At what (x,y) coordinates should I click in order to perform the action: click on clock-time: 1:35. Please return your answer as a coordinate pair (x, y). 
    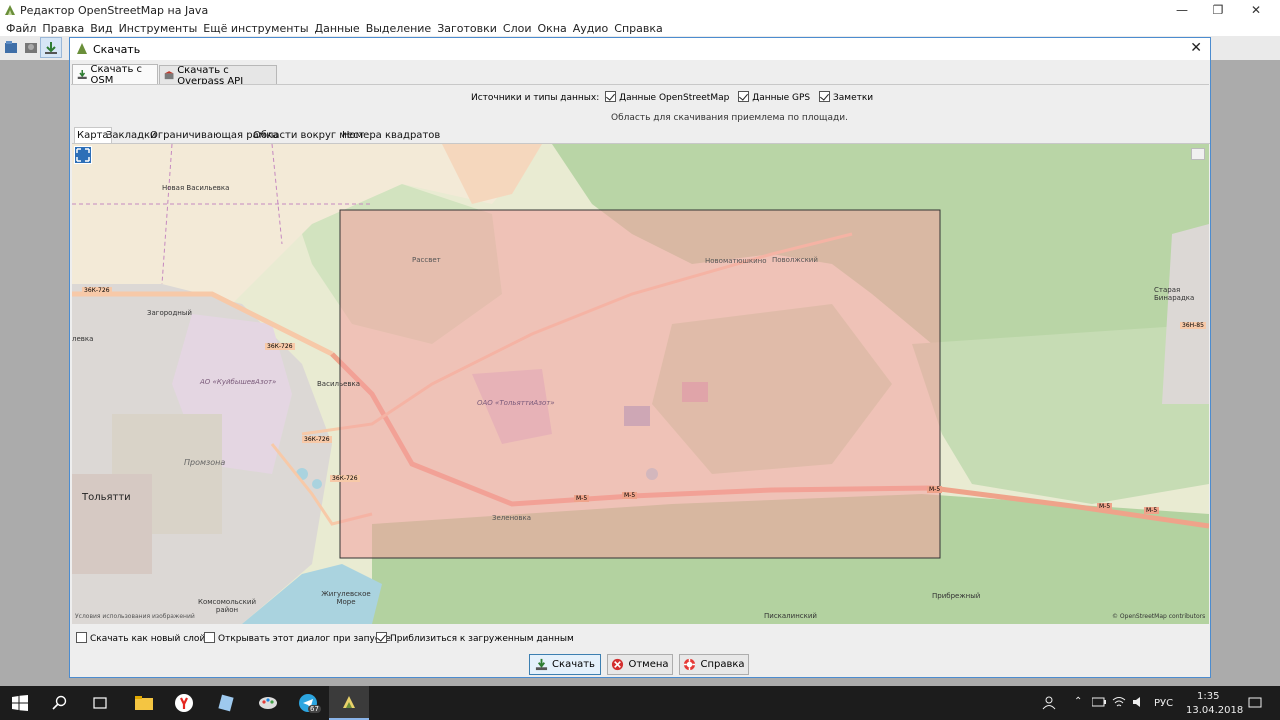
    Looking at the image, I should click on (1208, 696).